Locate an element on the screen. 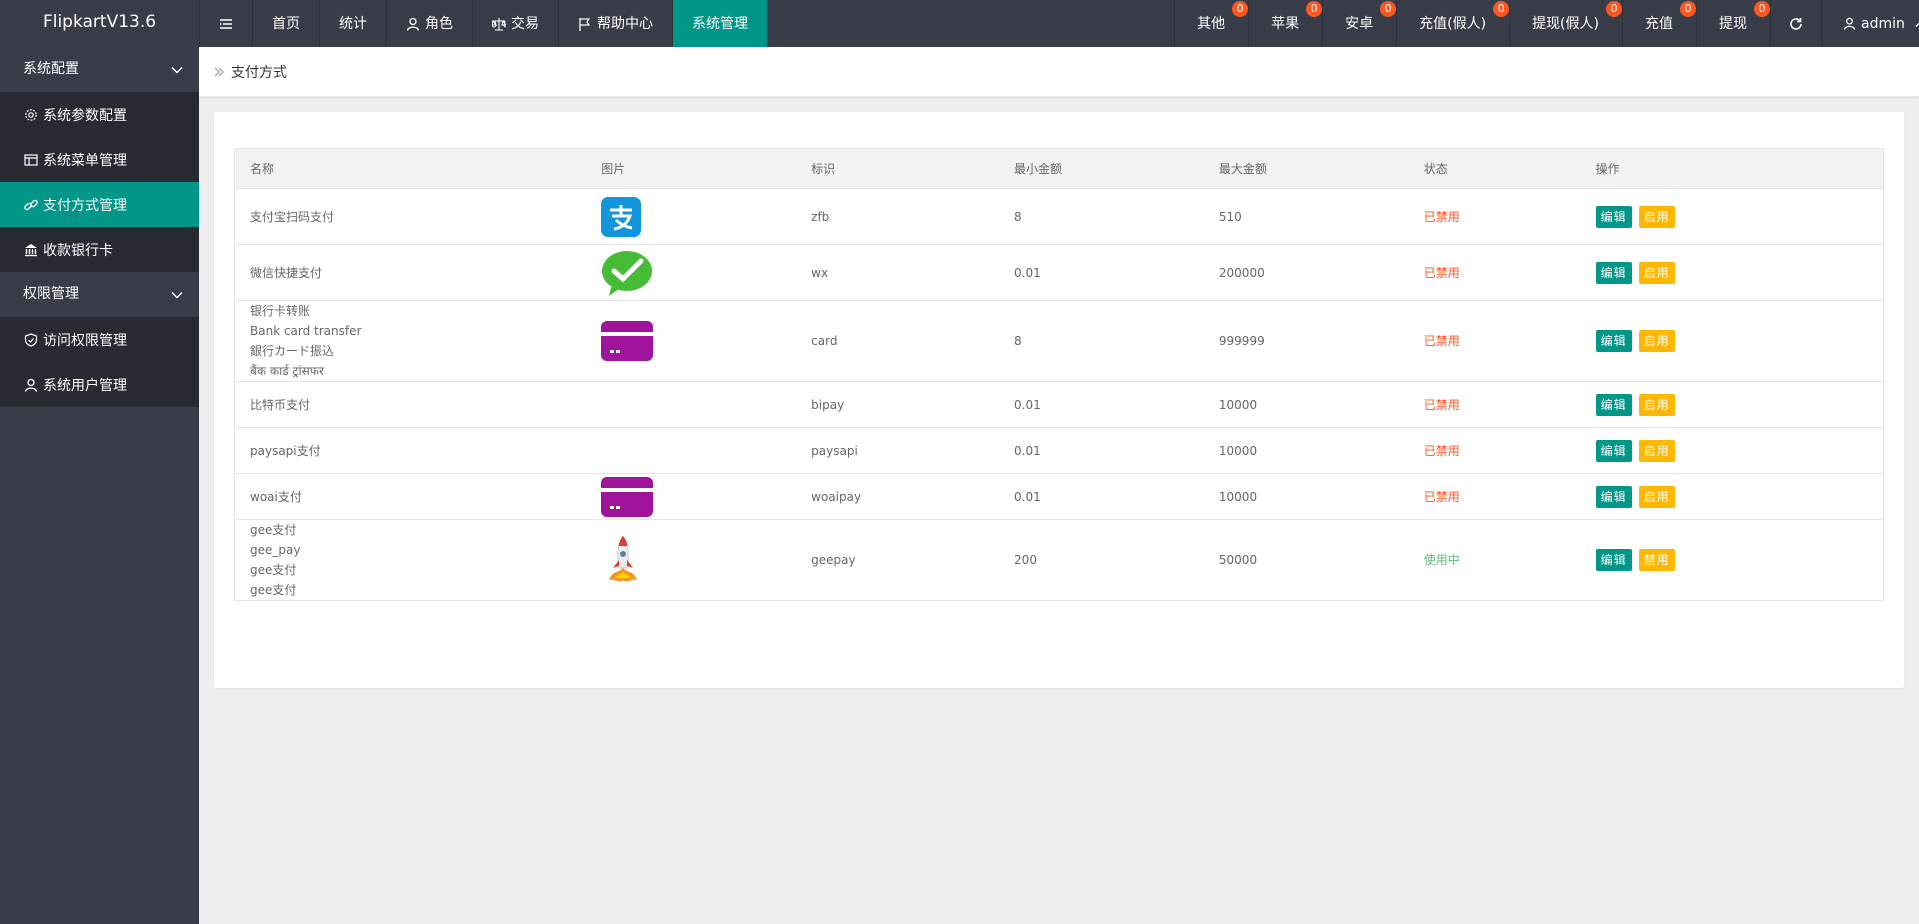 Image resolution: width=1919 pixels, height=924 pixels. sidebar-item-label: 支付方式管理 is located at coordinates (85, 205).